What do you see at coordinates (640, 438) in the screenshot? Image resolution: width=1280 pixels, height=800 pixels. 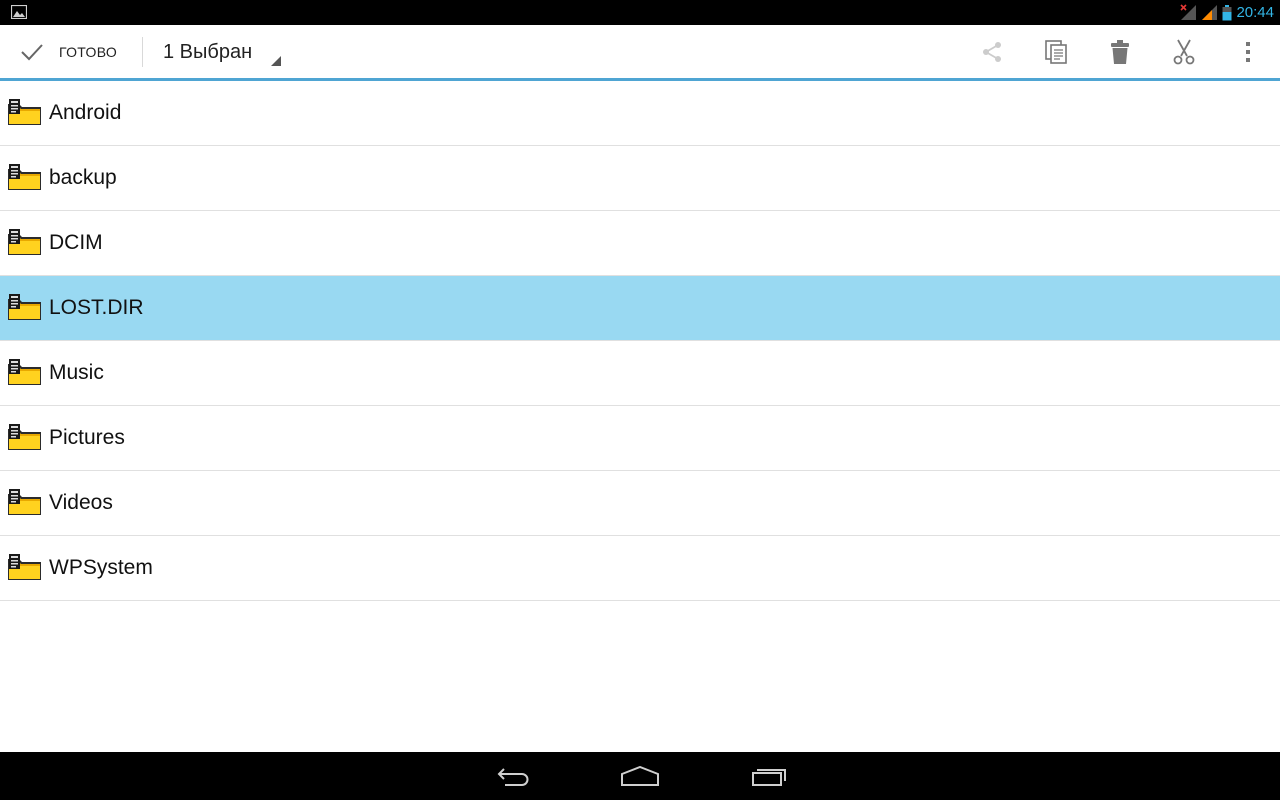 I see `list-item: Pictures` at bounding box center [640, 438].